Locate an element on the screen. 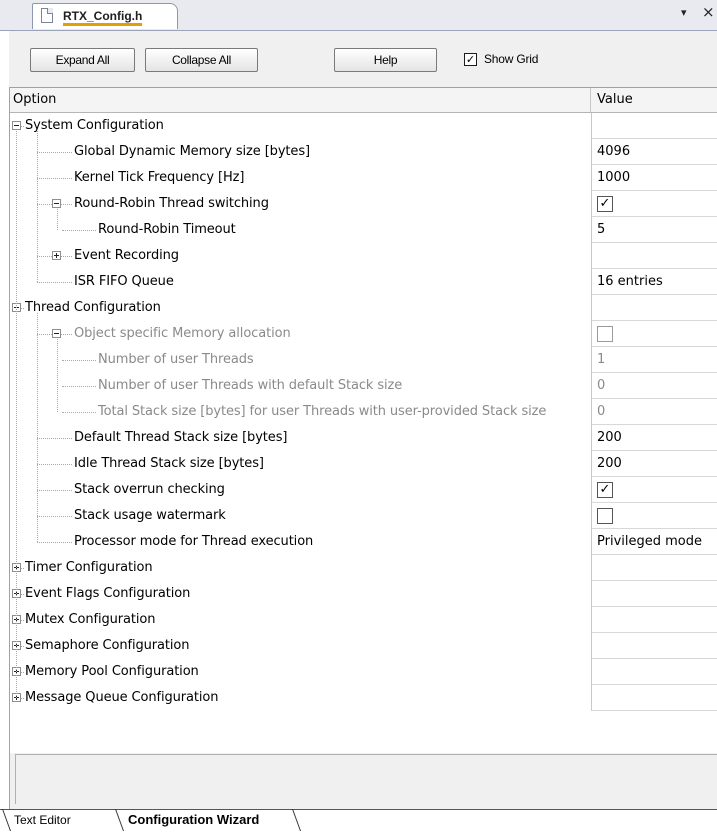 The image size is (717, 834). value-cell: 5 is located at coordinates (654, 230).